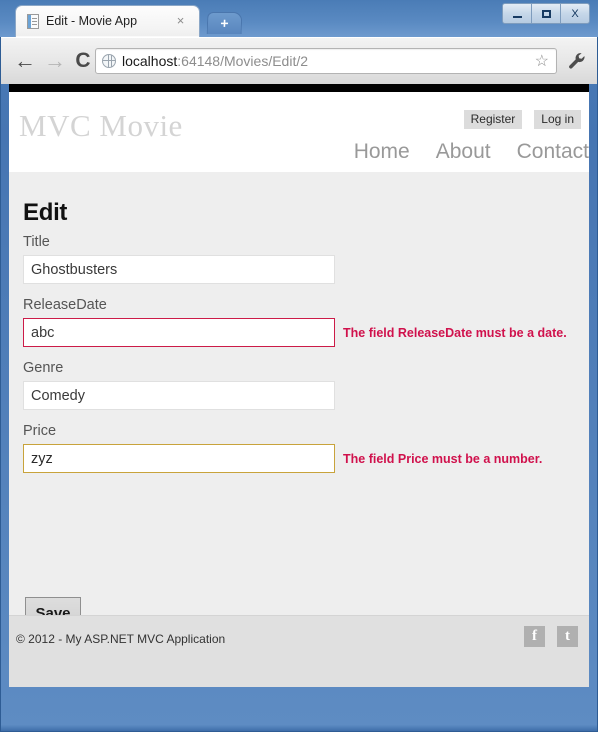 The image size is (598, 732). What do you see at coordinates (443, 459) in the screenshot?
I see `error-price: The field Price must be a number.` at bounding box center [443, 459].